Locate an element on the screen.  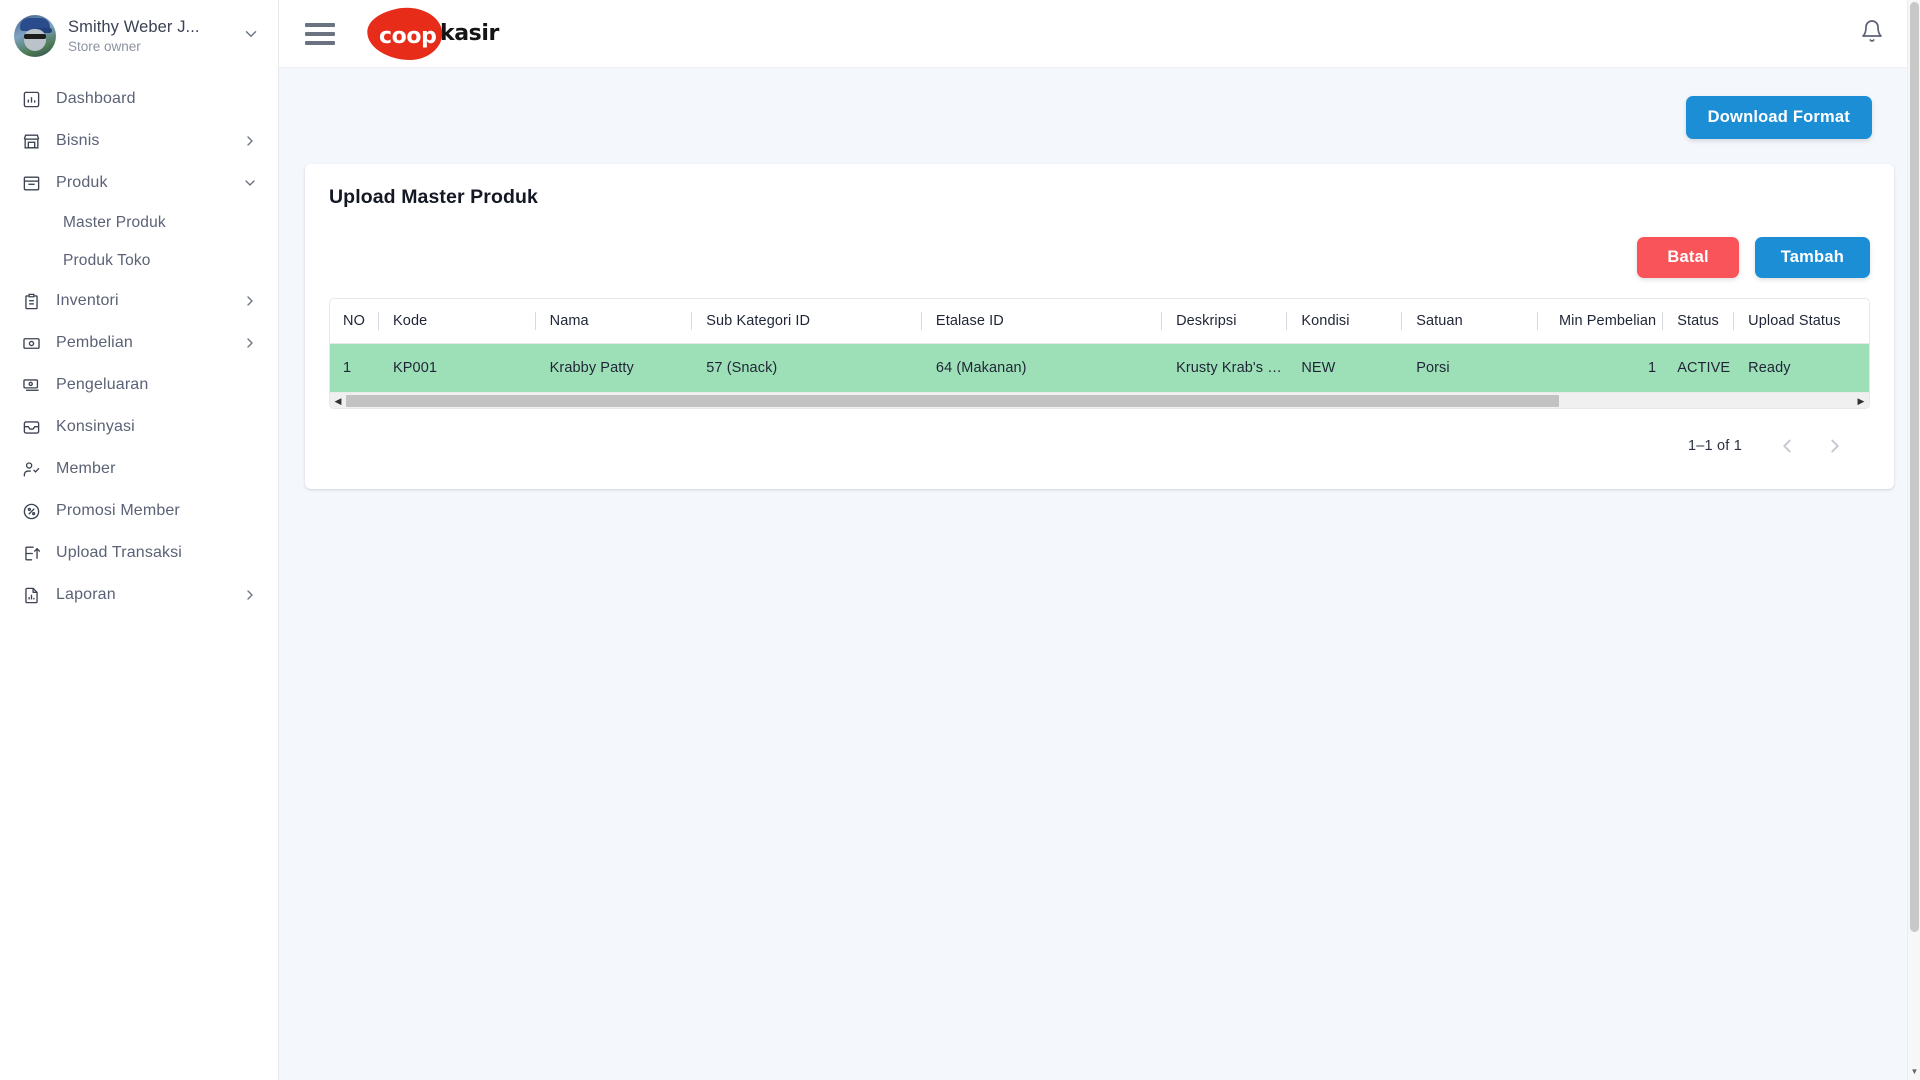
page-scrollbar: ▲ ▼ is located at coordinates (1913, 540).